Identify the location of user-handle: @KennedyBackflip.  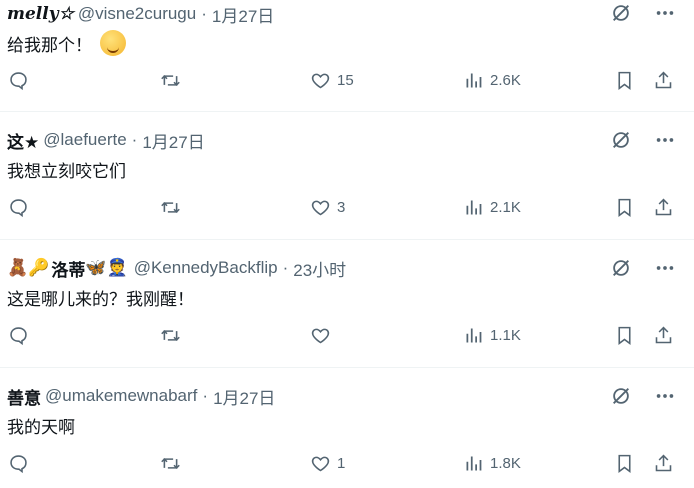
(206, 268).